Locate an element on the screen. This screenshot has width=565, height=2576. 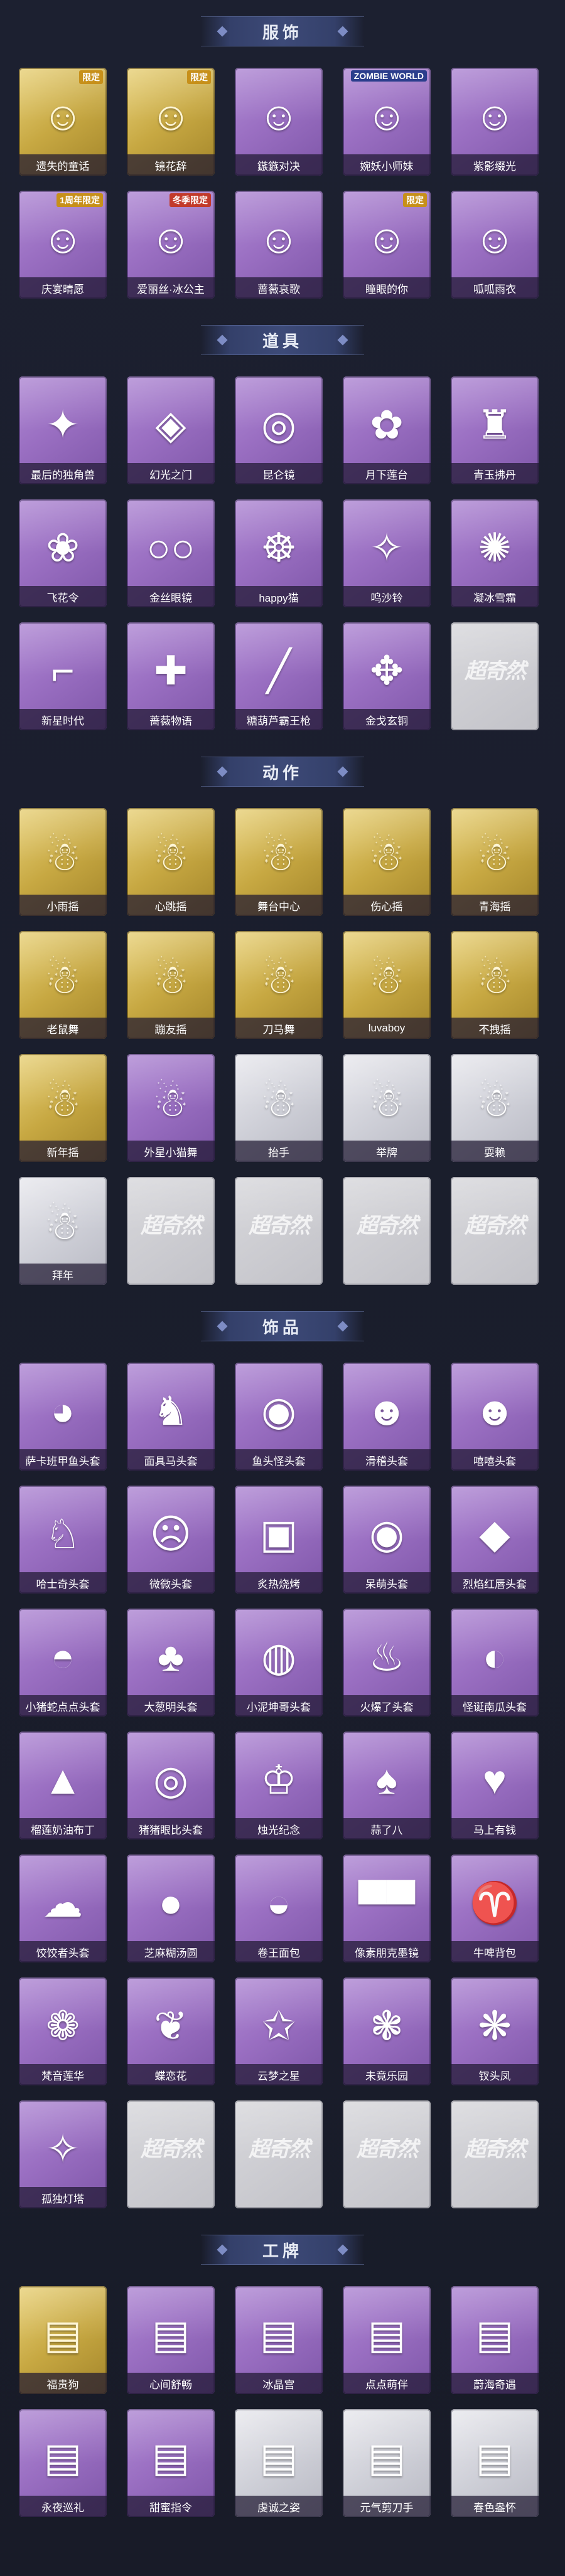
inventory-item: ♣ 大葱明头套 is located at coordinates (173, 1665).